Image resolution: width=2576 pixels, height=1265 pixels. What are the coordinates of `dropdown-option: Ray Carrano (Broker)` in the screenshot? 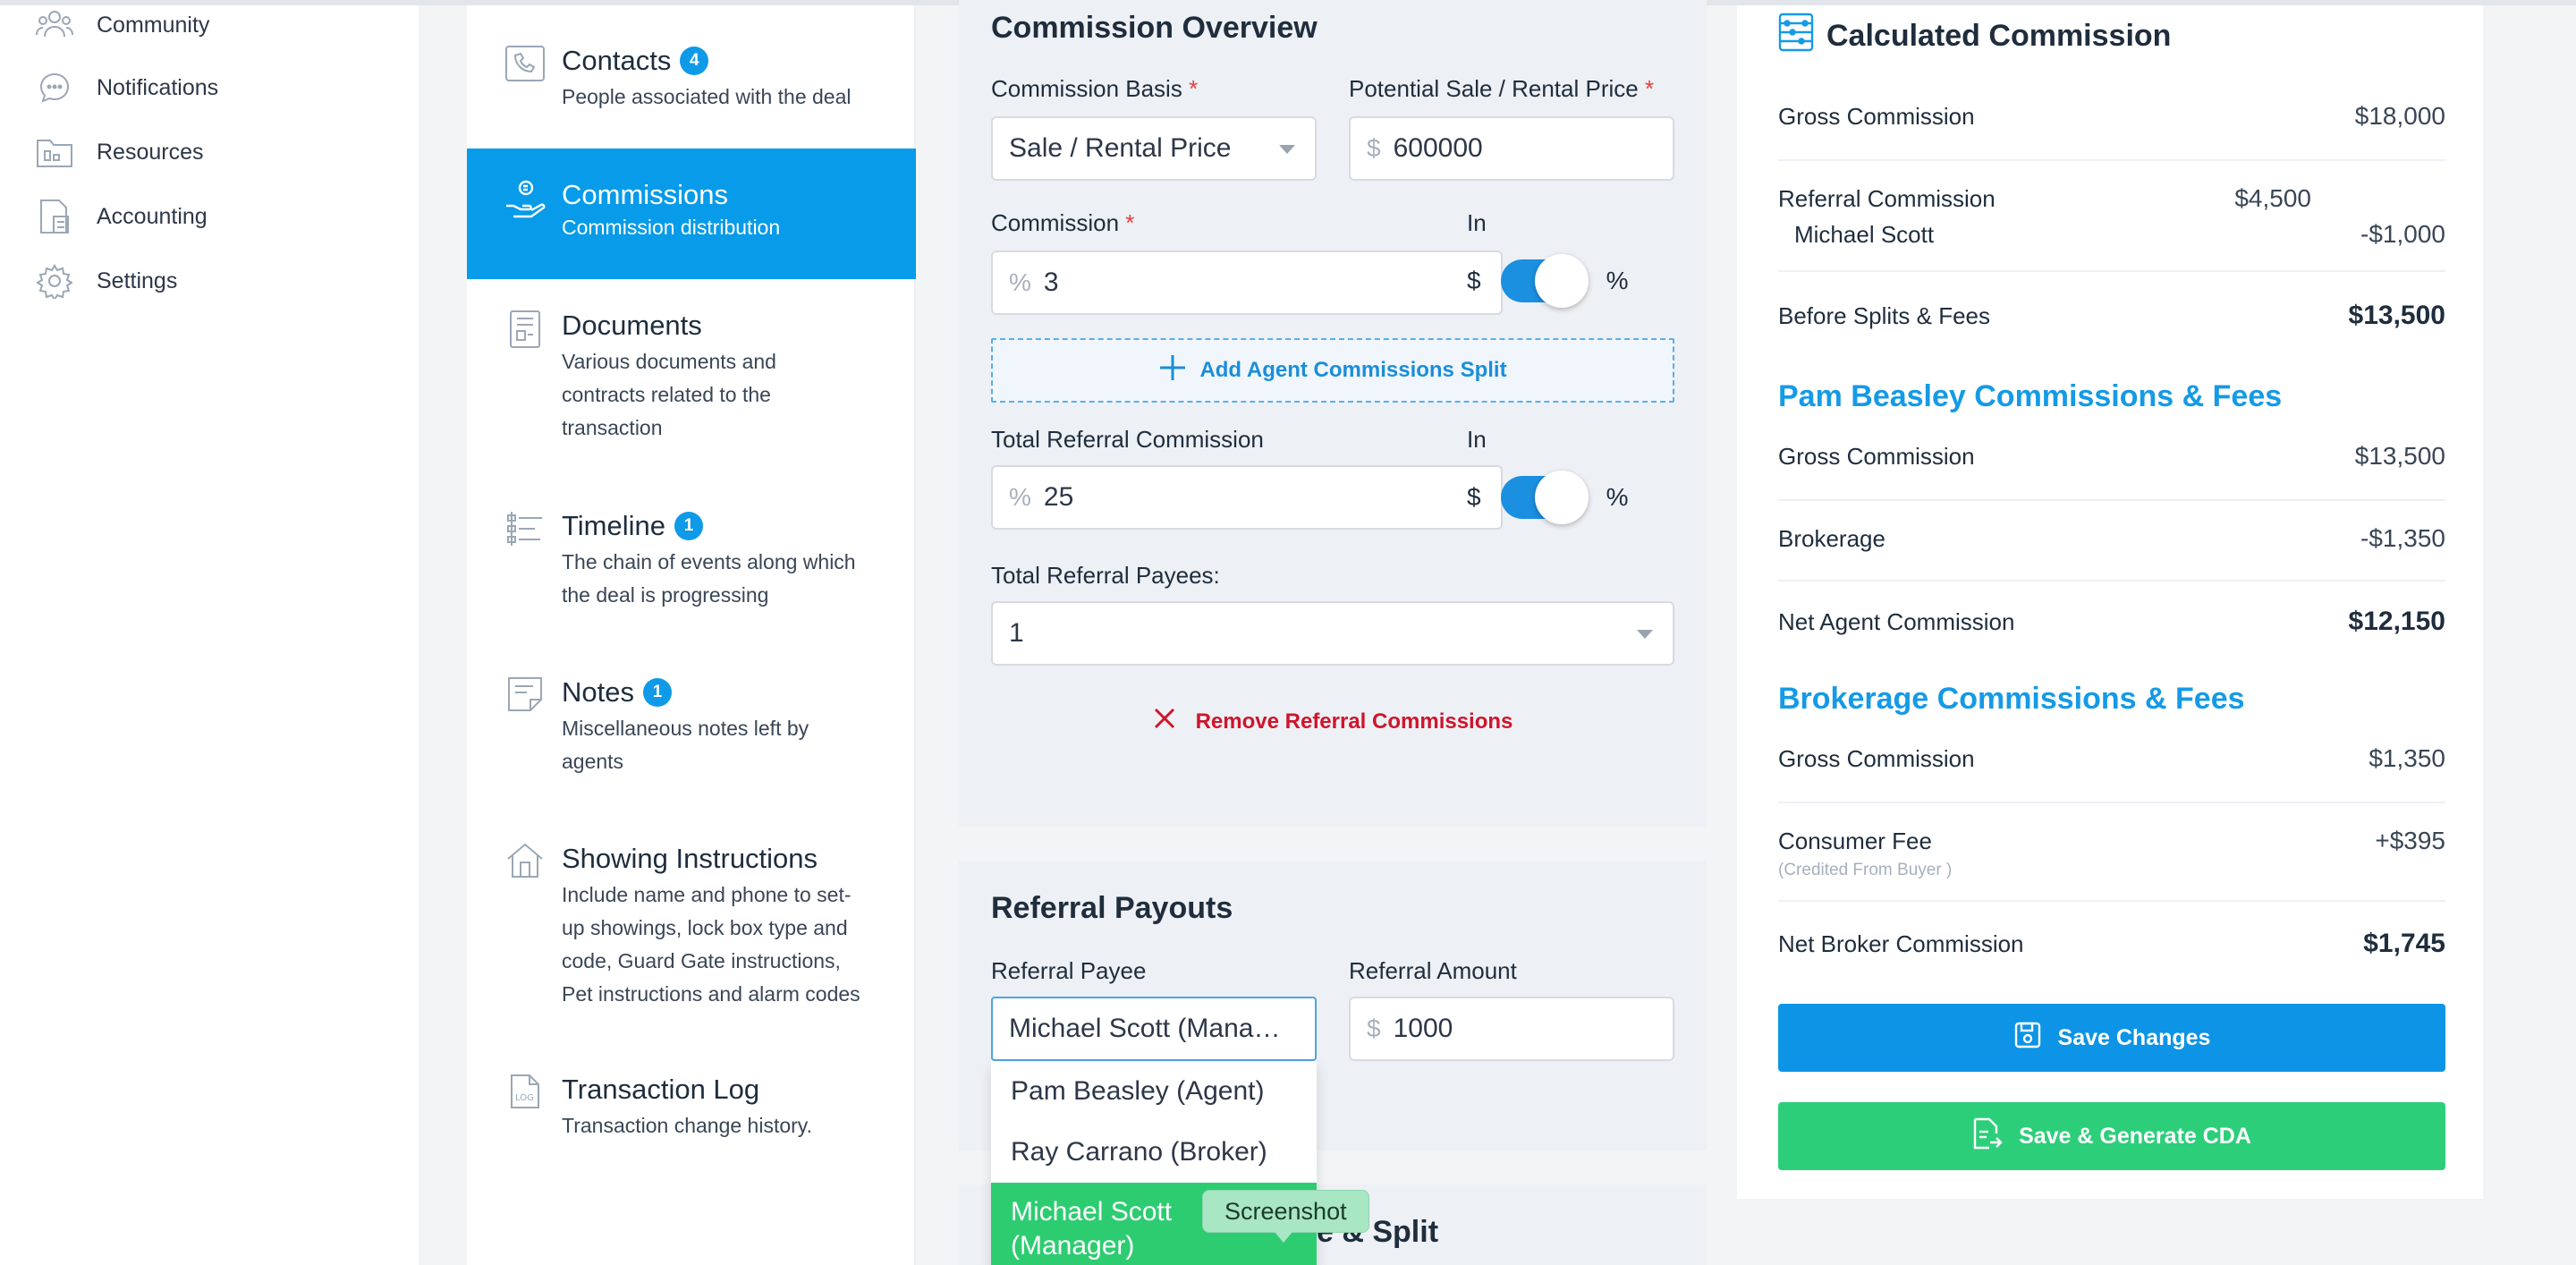 It's located at (1154, 1152).